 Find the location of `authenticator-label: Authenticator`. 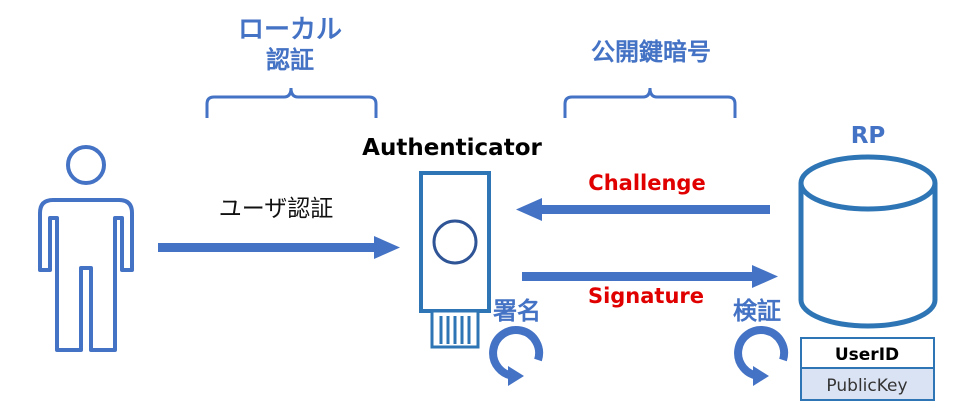

authenticator-label: Authenticator is located at coordinates (452, 148).